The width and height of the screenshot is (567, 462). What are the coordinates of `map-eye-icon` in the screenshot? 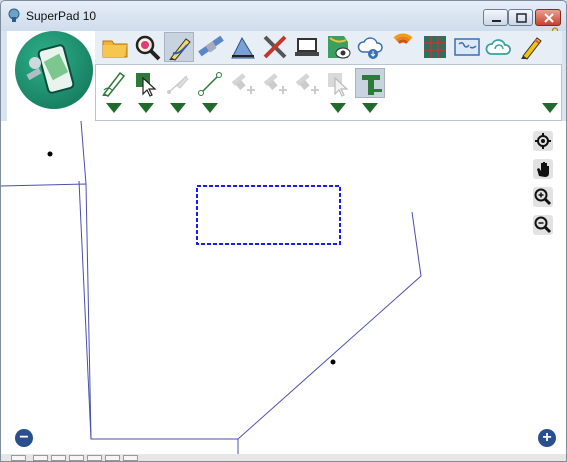 It's located at (339, 47).